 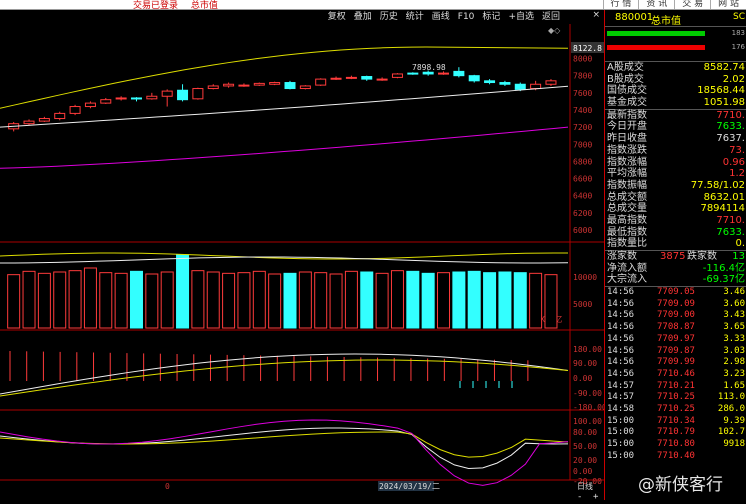 I want to click on tick-row: 14:577710.211.65, so click(x=675, y=387).